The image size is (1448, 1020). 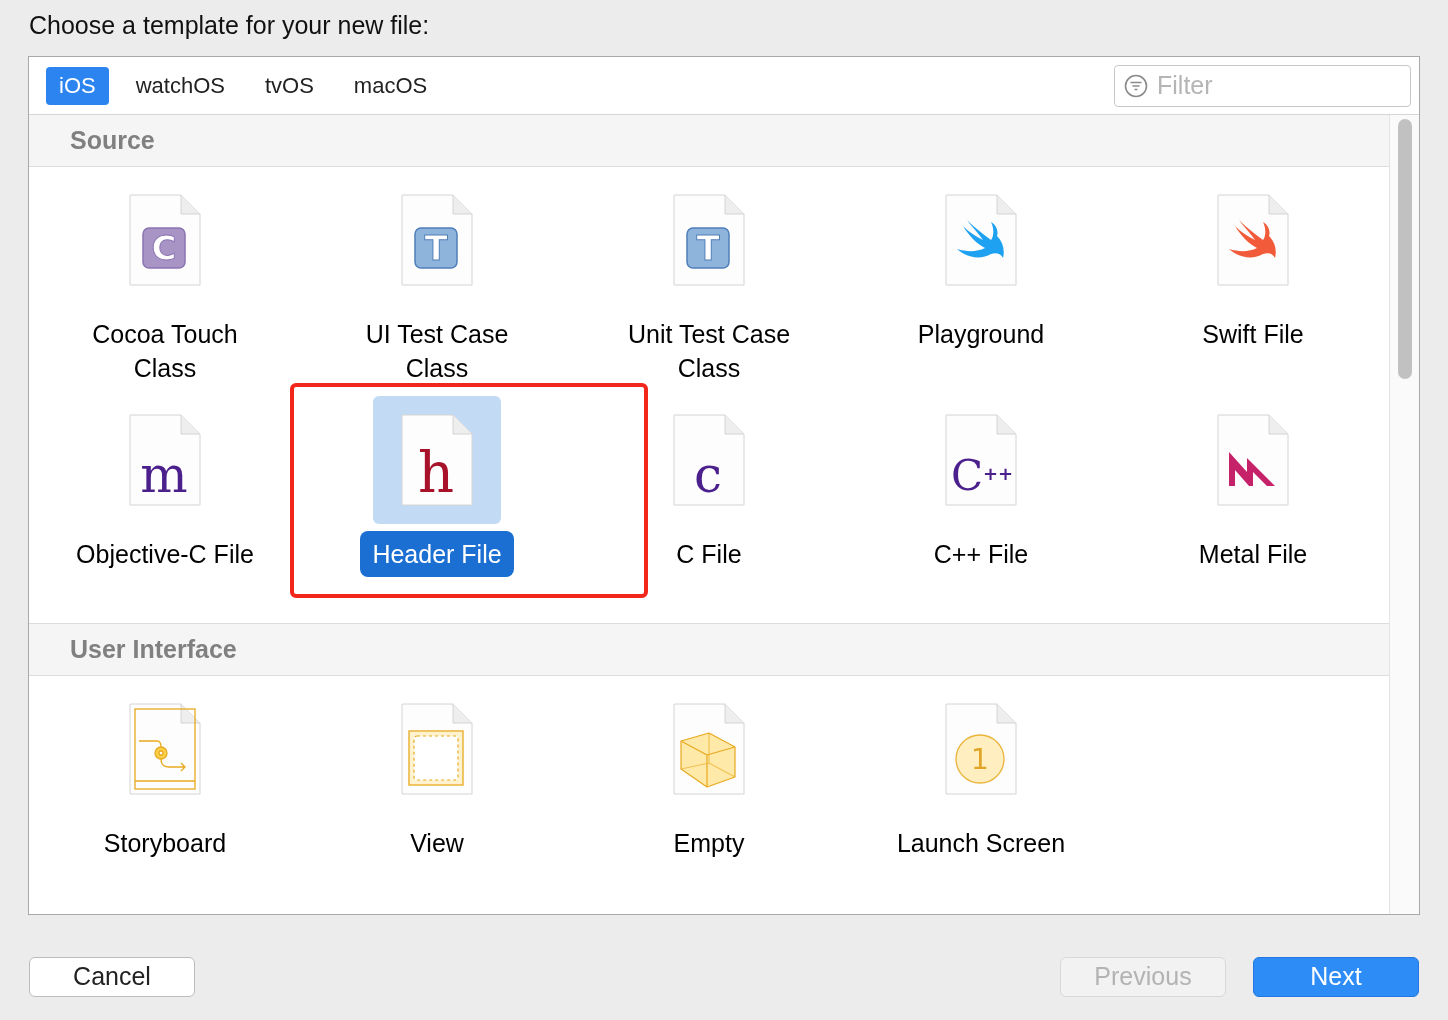 What do you see at coordinates (709, 554) in the screenshot?
I see `template-label: C File` at bounding box center [709, 554].